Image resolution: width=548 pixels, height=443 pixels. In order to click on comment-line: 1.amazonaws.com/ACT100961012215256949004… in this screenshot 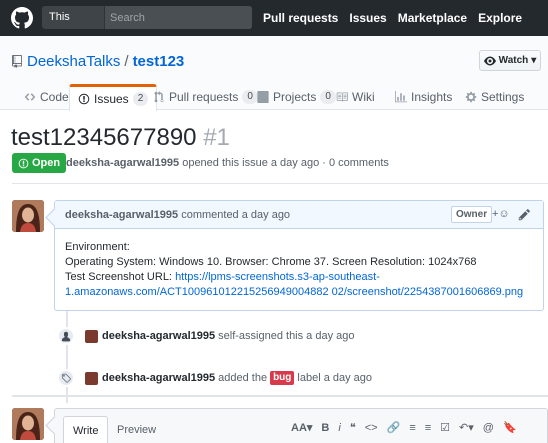, I will do `click(299, 292)`.